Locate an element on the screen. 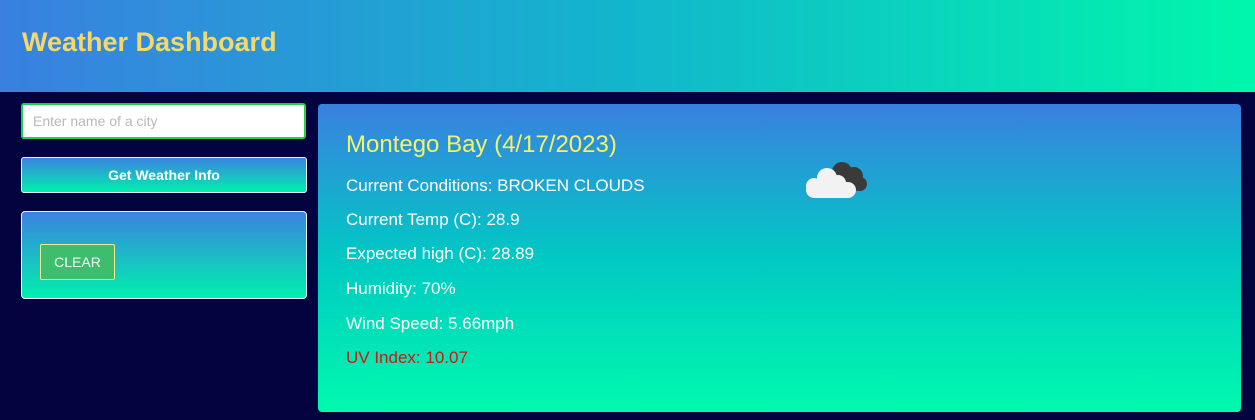  city-date-title: Montego Bay (4/17/2023) is located at coordinates (481, 144).